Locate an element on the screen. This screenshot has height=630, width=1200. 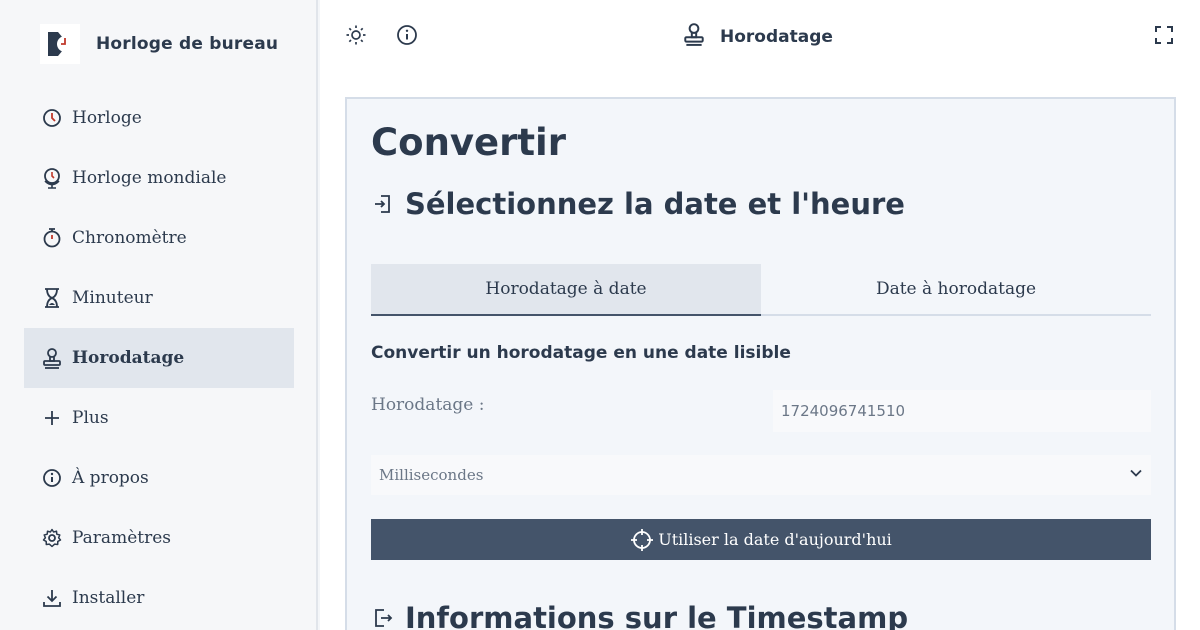
sidebar-item-label: Chronomètre is located at coordinates (129, 238).